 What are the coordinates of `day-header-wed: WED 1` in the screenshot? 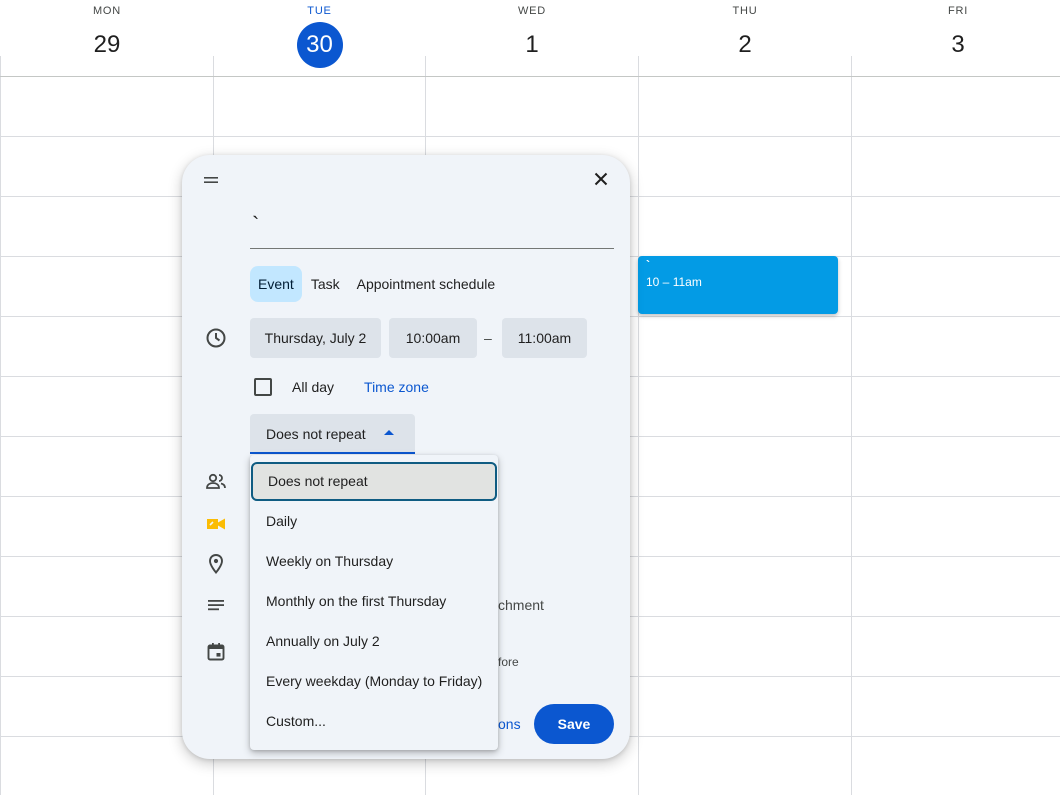 It's located at (532, 38).